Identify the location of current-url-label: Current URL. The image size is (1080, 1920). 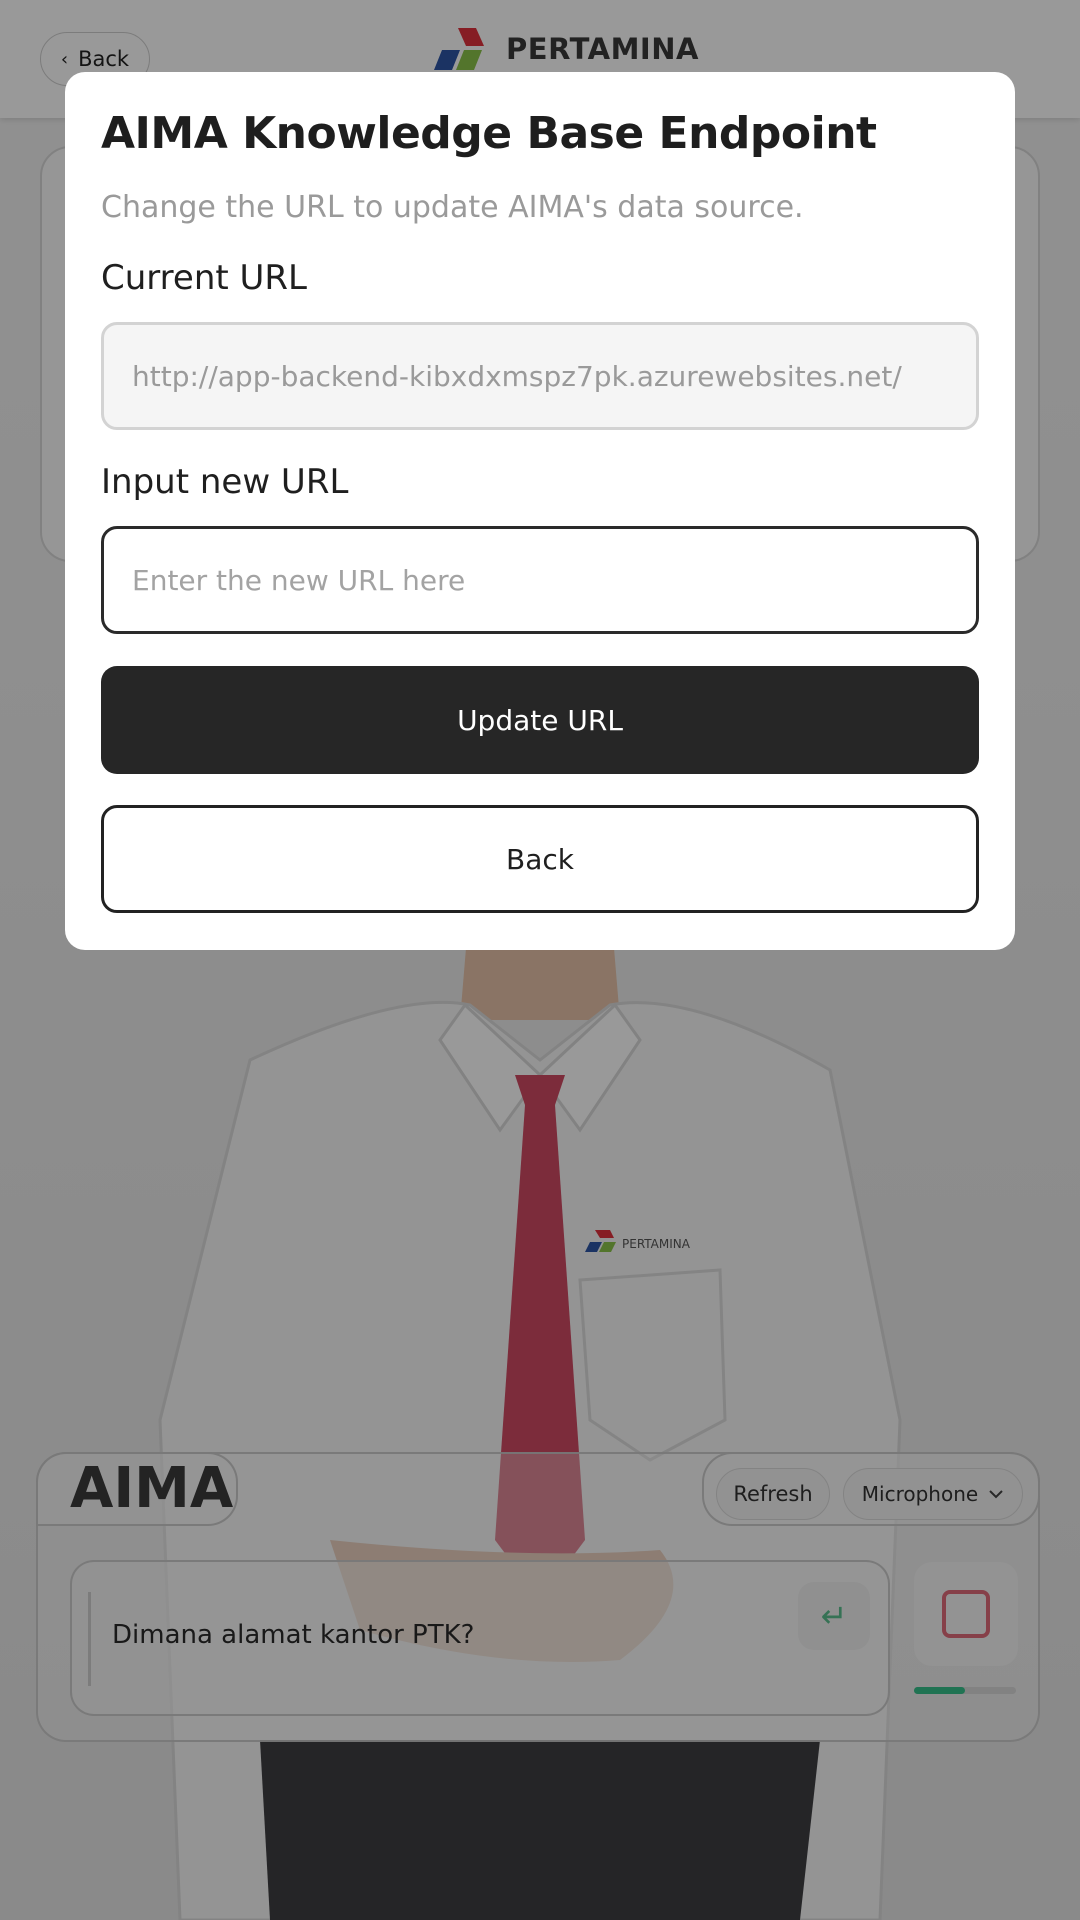
(204, 278).